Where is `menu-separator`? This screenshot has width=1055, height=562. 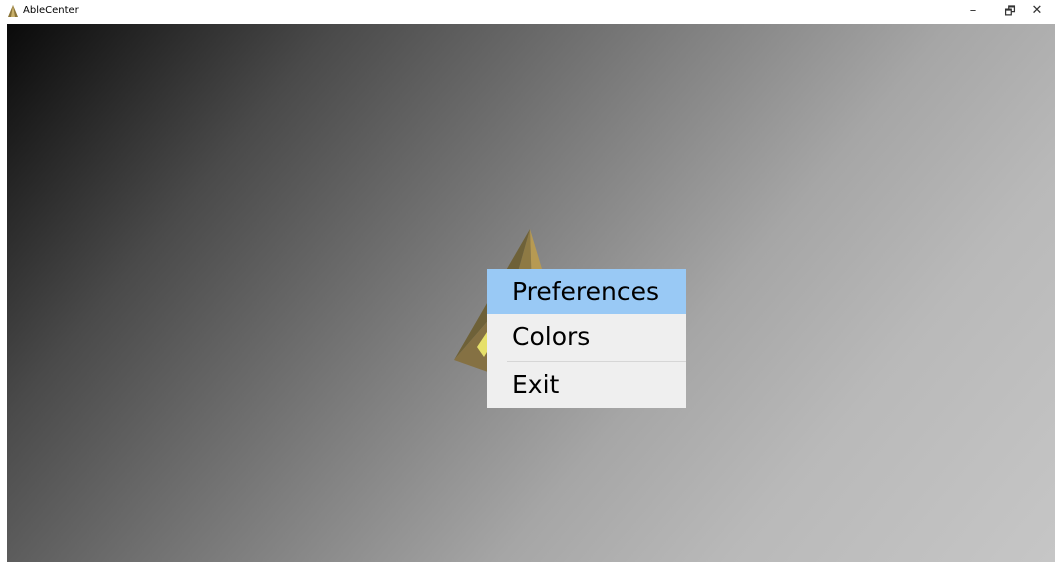 menu-separator is located at coordinates (596, 361).